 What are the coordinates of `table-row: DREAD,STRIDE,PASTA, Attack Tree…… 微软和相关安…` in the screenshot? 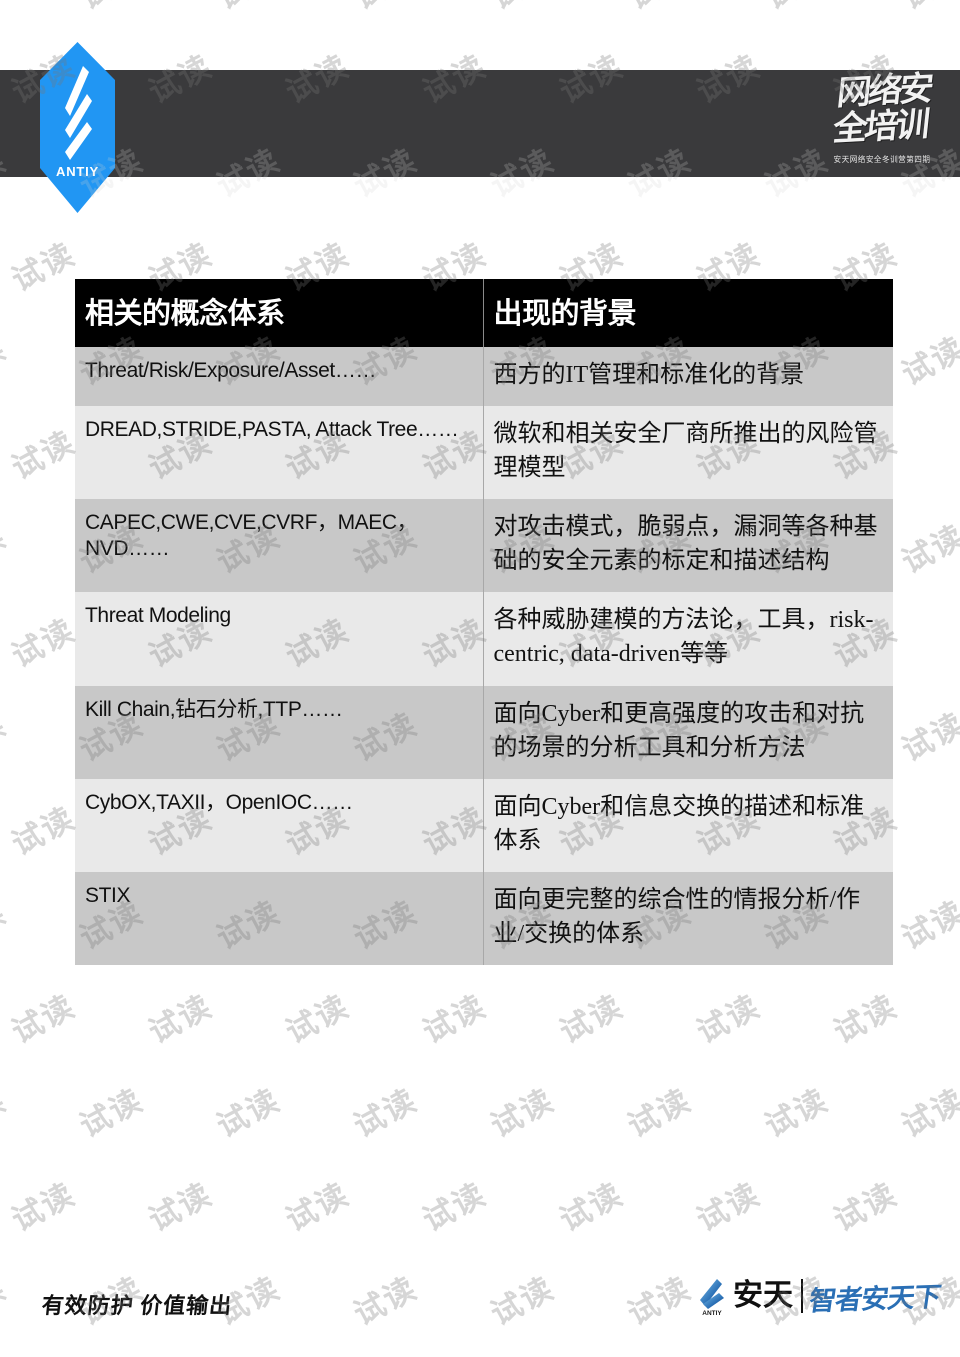 It's located at (484, 453).